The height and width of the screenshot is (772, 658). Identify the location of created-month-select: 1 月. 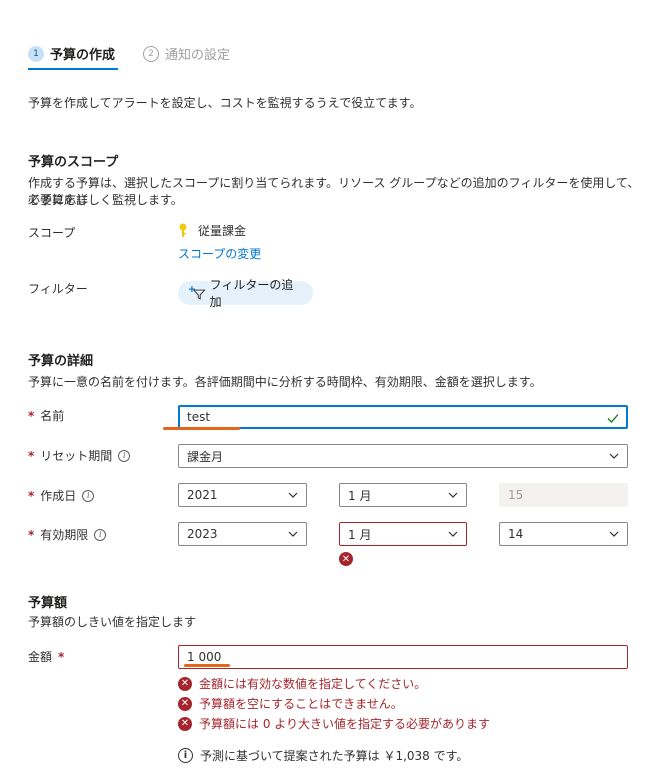
(403, 495).